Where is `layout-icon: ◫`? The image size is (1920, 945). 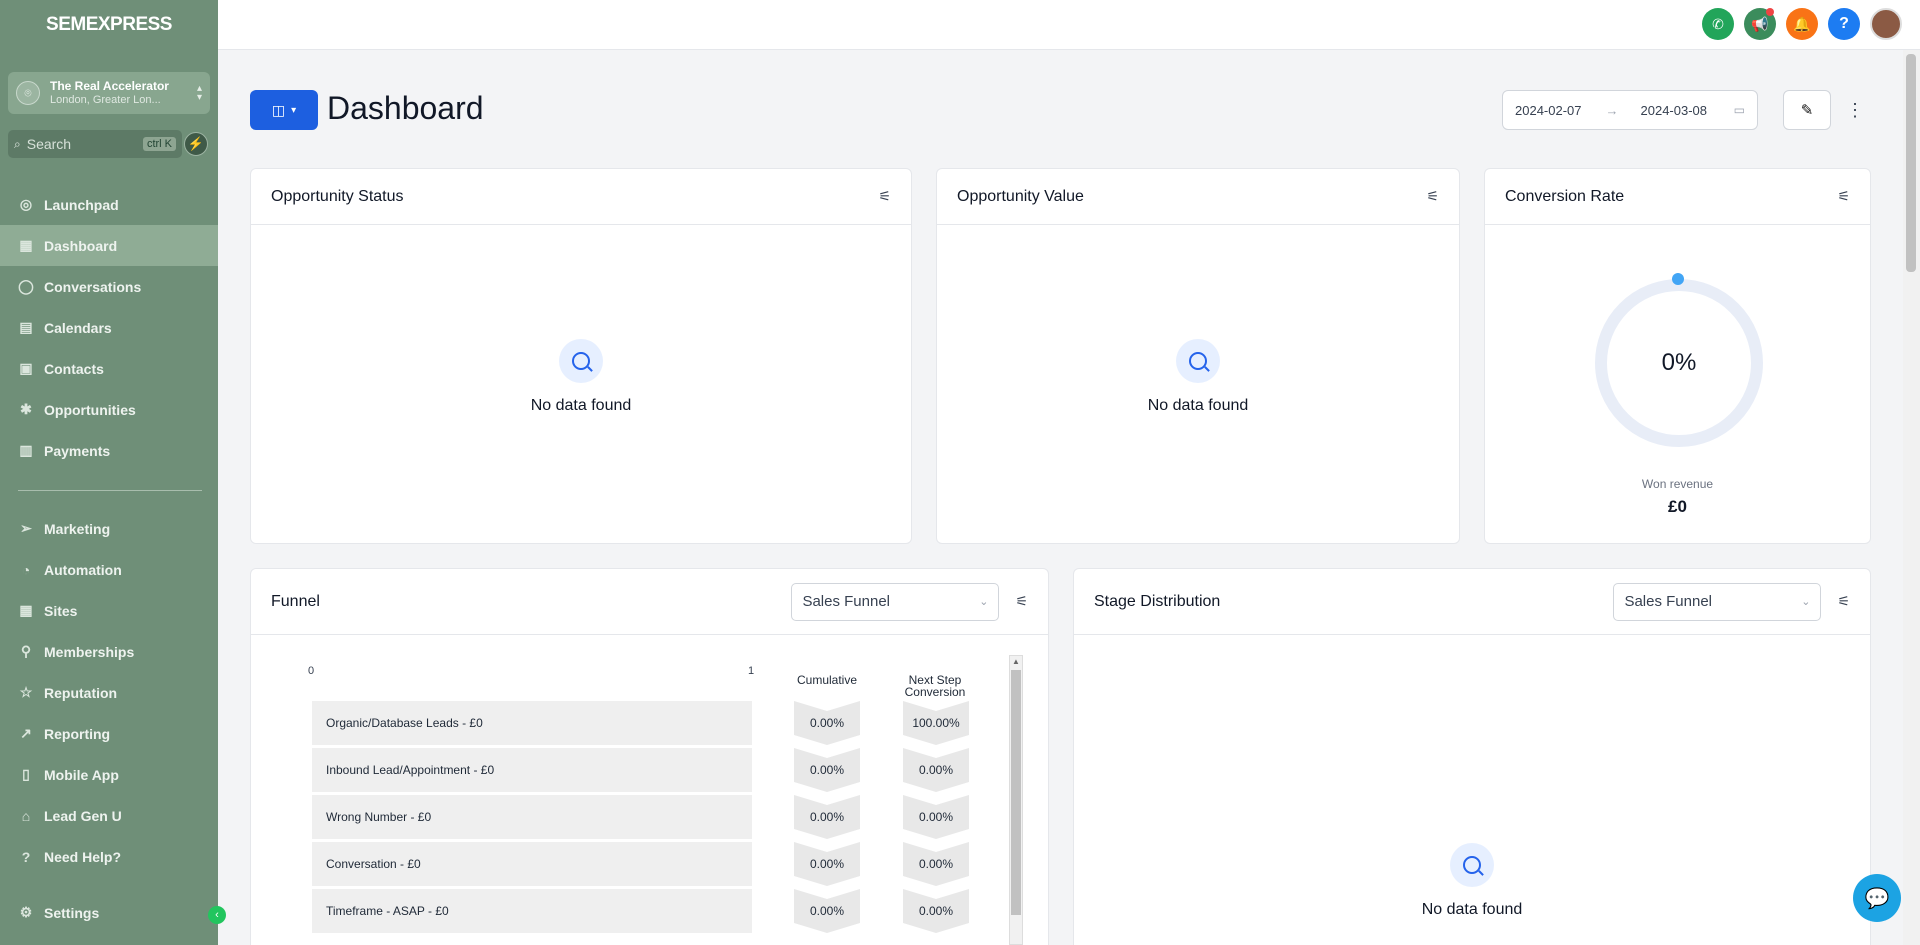 layout-icon: ◫ is located at coordinates (278, 109).